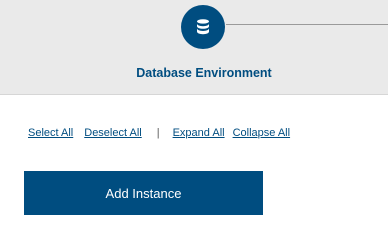  Describe the element at coordinates (112, 133) in the screenshot. I see `deselect-all-link: Deselect All` at that location.